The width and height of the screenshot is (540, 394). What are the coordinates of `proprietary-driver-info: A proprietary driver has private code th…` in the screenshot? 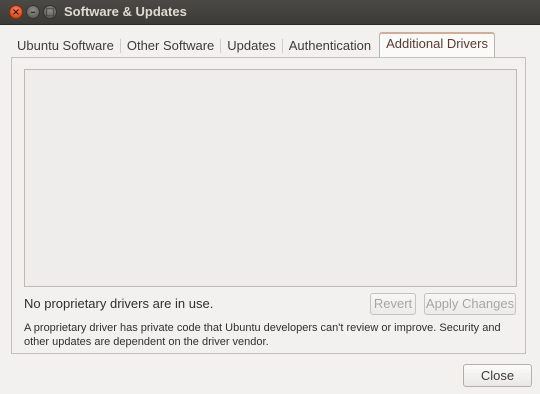 It's located at (262, 335).